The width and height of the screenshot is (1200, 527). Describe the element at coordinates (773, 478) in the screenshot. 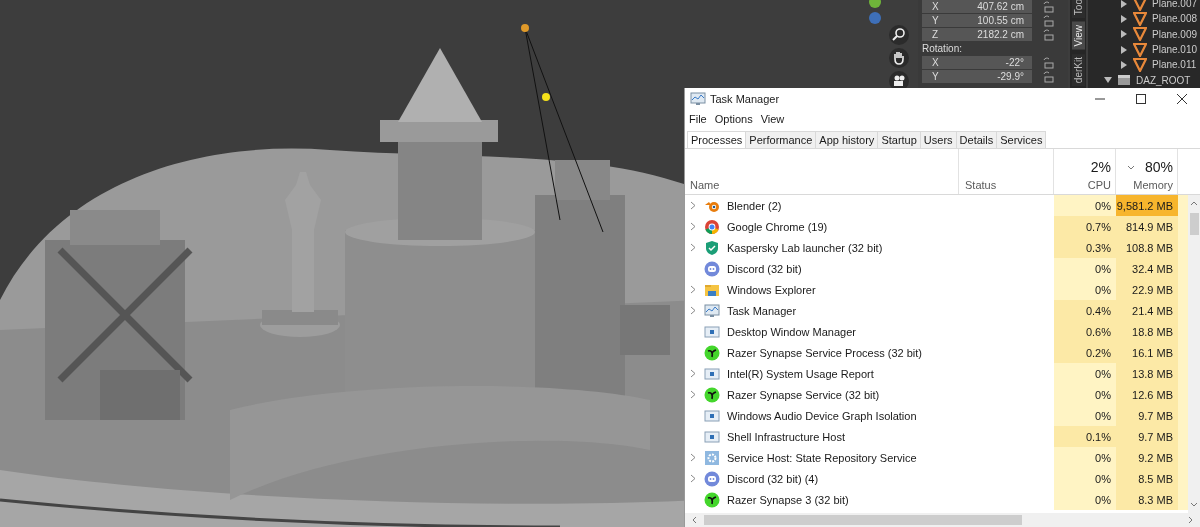

I see `process-name: Discord (32 bit) (4)` at that location.